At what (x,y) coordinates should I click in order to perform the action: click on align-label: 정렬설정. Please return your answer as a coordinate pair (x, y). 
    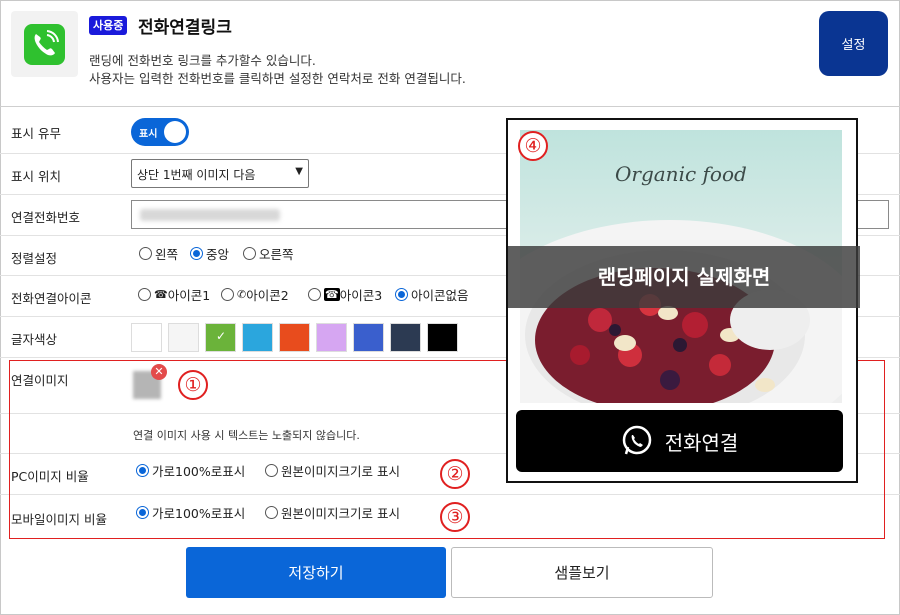
    Looking at the image, I should click on (34, 258).